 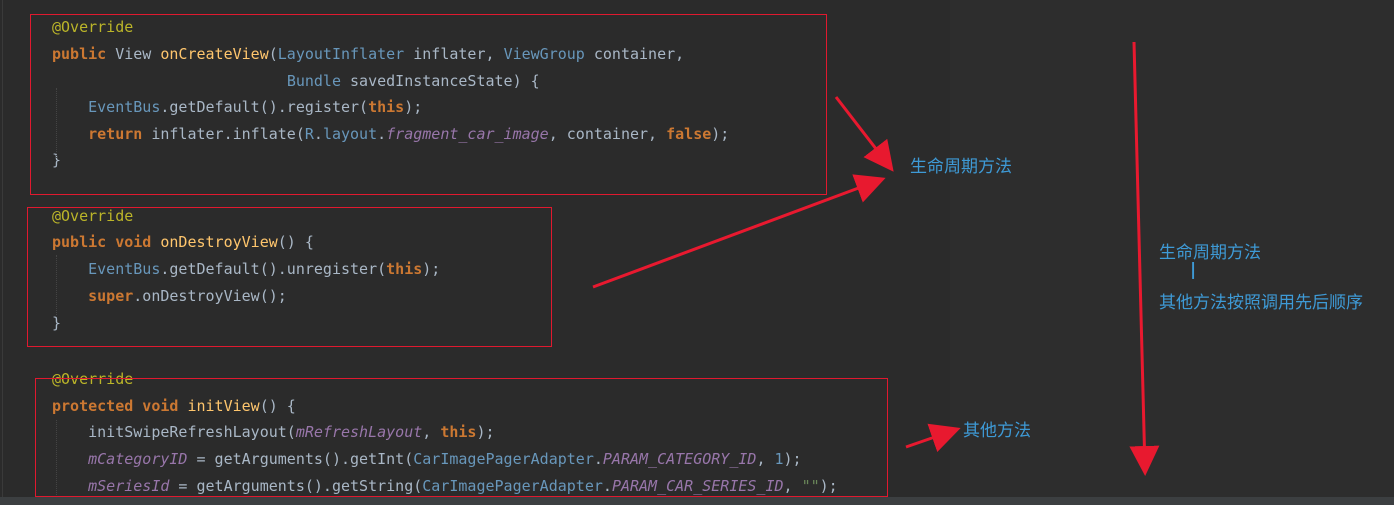 I want to click on order-bar: |, so click(x=1193, y=270).